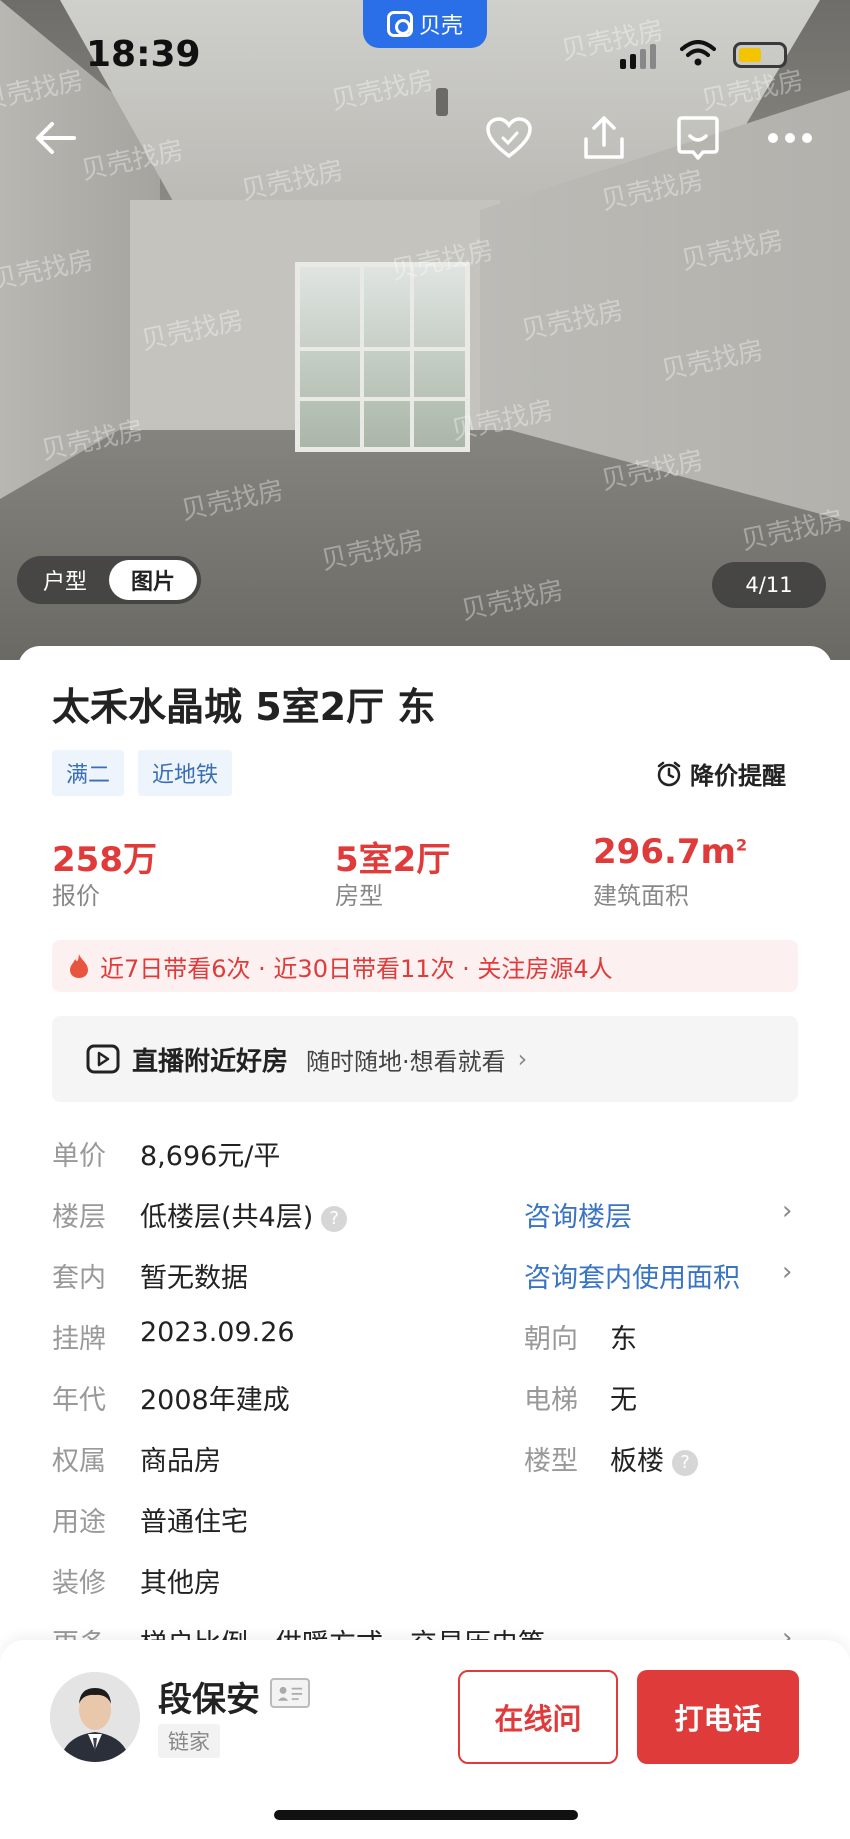 The height and width of the screenshot is (1839, 850). What do you see at coordinates (210, 1061) in the screenshot?
I see `live-title: 直播附近好房` at bounding box center [210, 1061].